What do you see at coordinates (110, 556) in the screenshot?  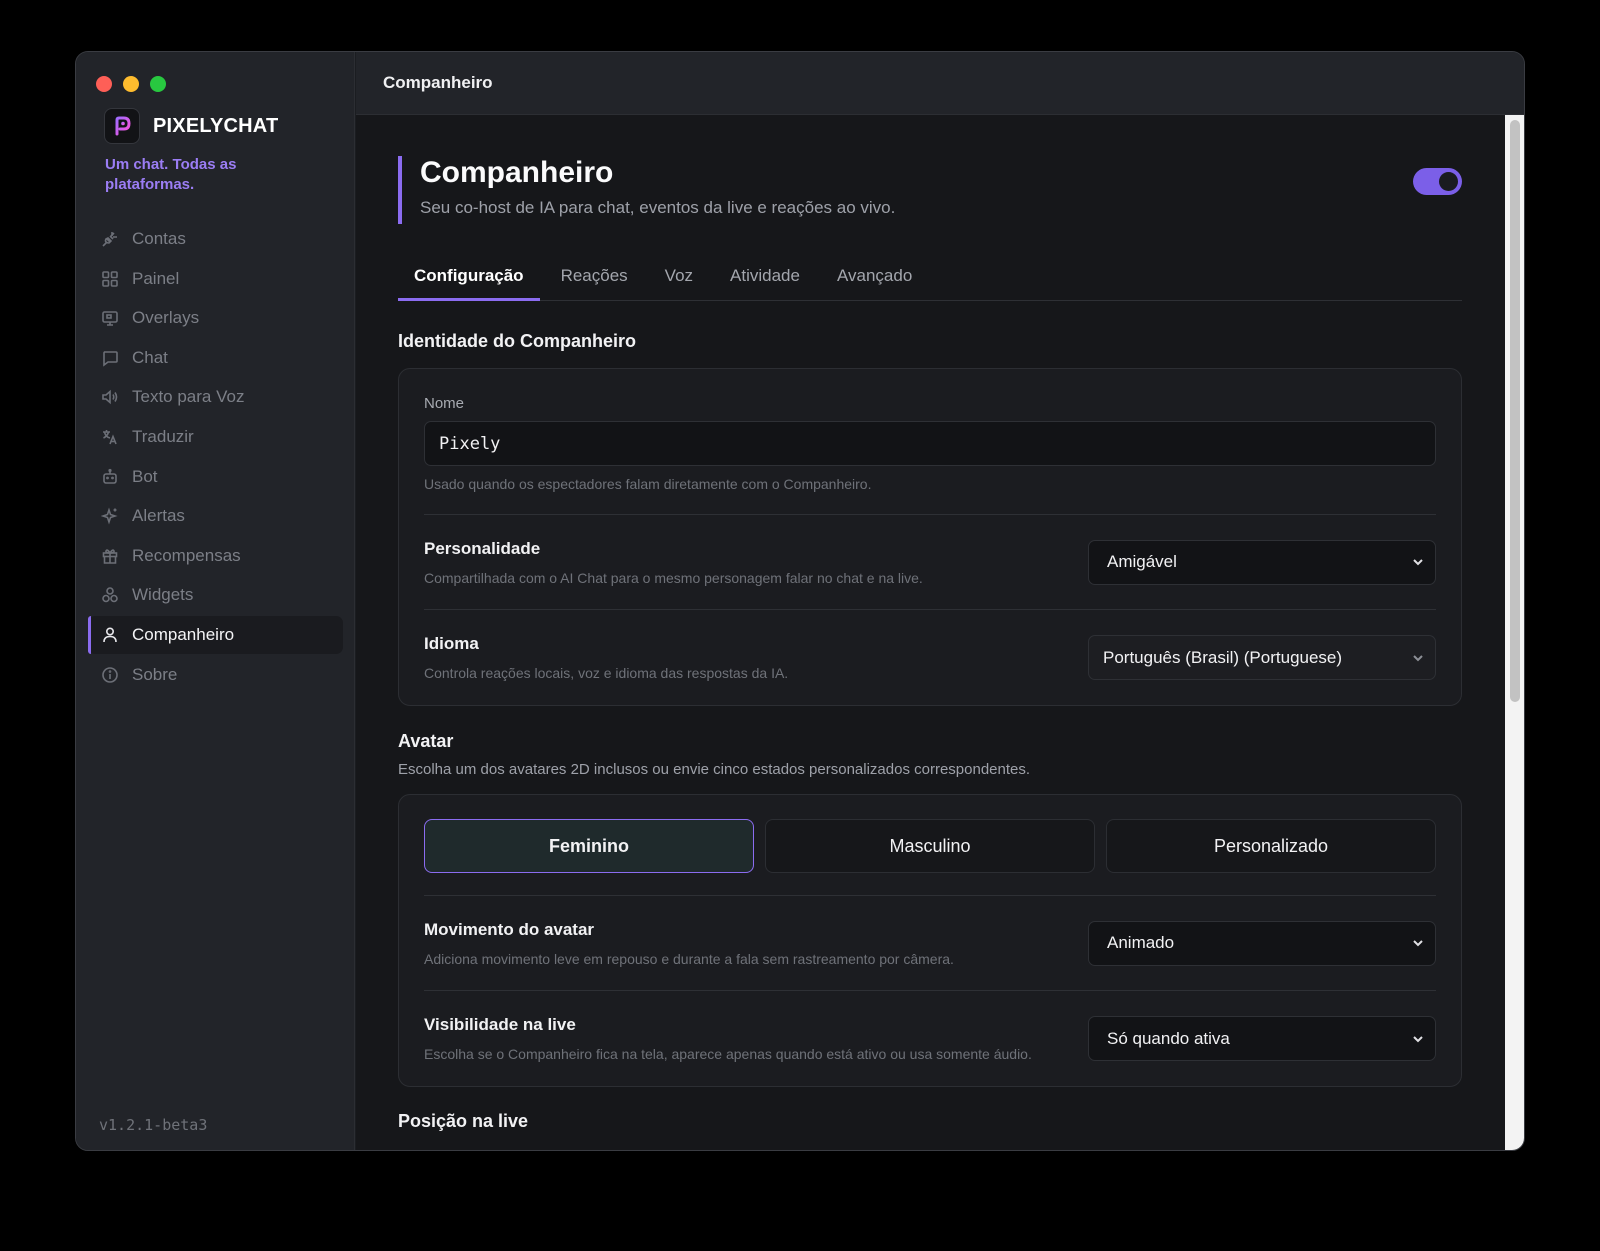 I see `gift-icon` at bounding box center [110, 556].